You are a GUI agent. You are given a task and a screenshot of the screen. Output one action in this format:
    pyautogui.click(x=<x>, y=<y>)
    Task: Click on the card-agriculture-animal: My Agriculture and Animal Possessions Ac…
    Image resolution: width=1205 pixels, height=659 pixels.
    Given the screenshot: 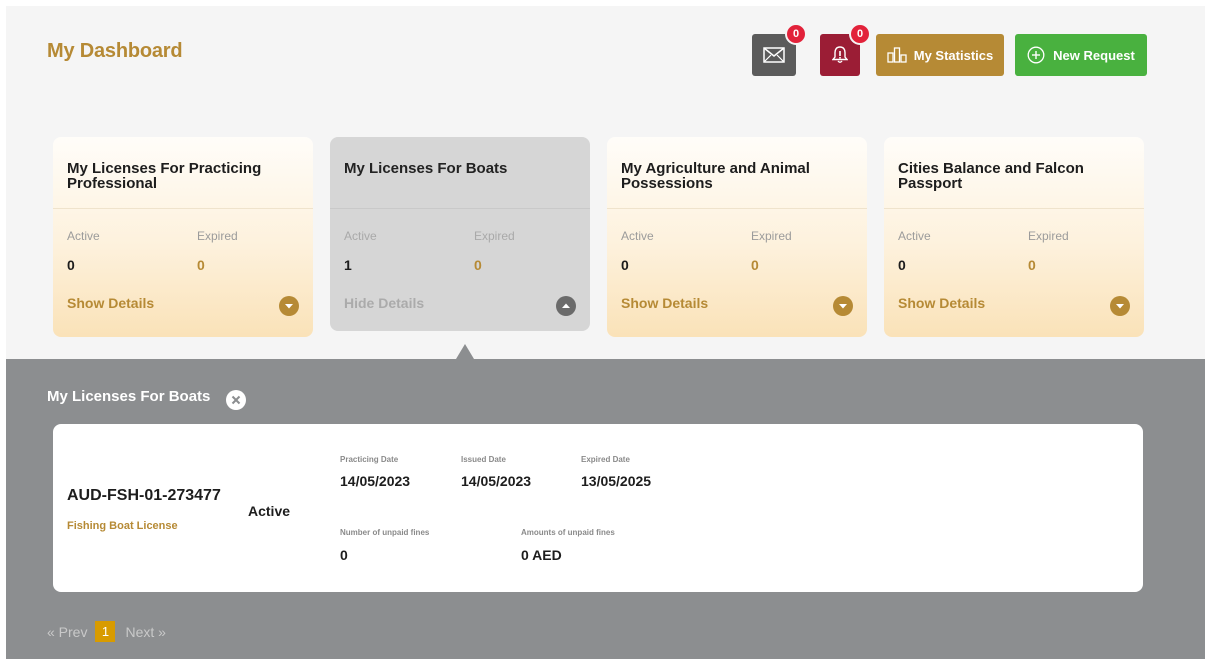 What is the action you would take?
    pyautogui.click(x=737, y=237)
    